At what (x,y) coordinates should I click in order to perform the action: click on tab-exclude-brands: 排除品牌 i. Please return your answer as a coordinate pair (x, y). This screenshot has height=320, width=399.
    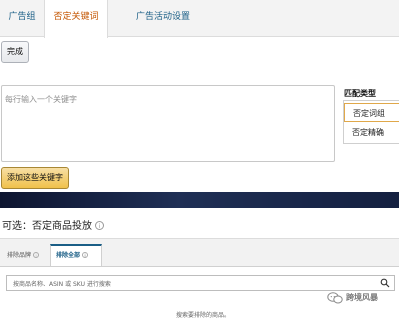
    Looking at the image, I should click on (25, 256).